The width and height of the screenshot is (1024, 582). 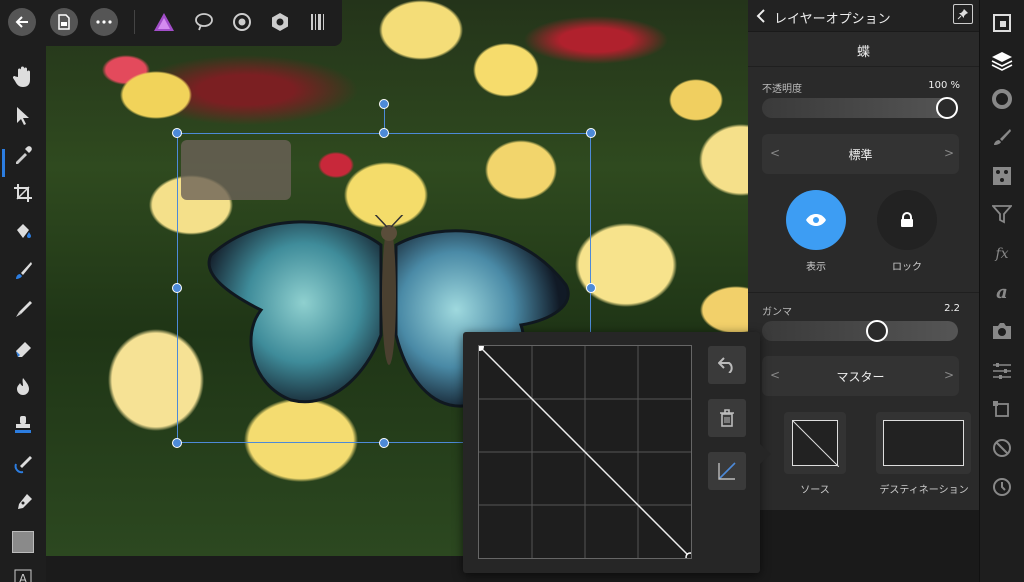 What do you see at coordinates (816, 267) in the screenshot?
I see `visible-label: 表示` at bounding box center [816, 267].